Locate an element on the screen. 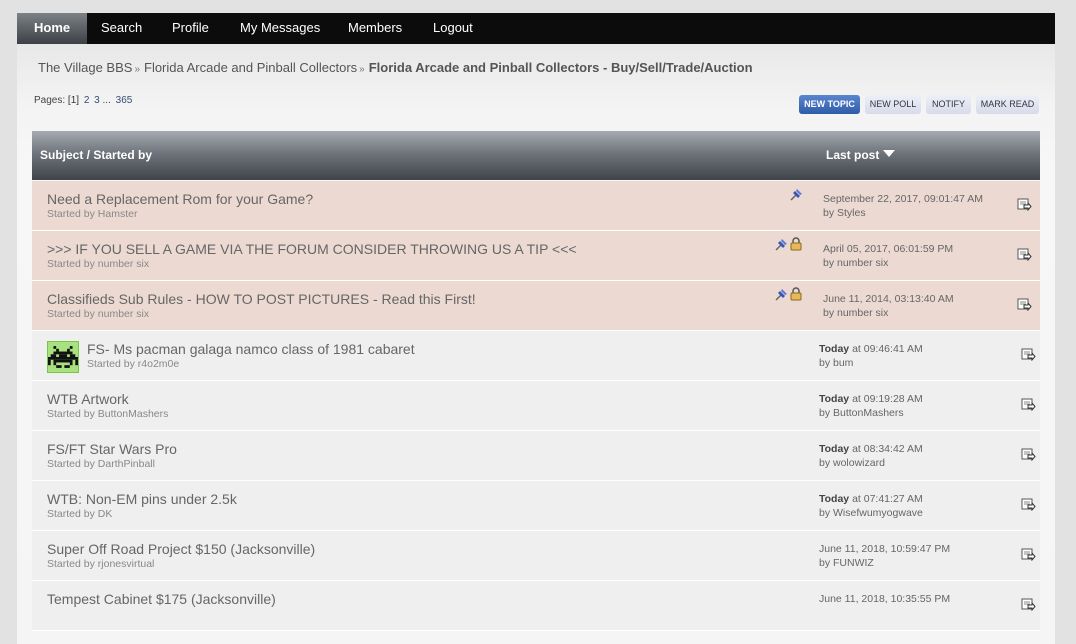 This screenshot has height=644, width=1076. new-poll-button: NEW POLL is located at coordinates (893, 104).